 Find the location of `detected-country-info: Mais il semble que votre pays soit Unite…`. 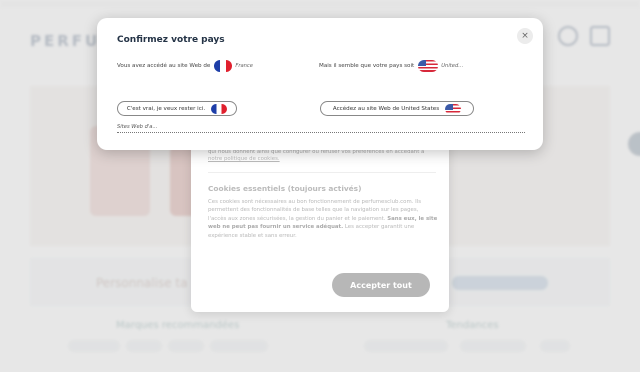

detected-country-info: Mais il semble que votre pays soit Unite… is located at coordinates (391, 66).